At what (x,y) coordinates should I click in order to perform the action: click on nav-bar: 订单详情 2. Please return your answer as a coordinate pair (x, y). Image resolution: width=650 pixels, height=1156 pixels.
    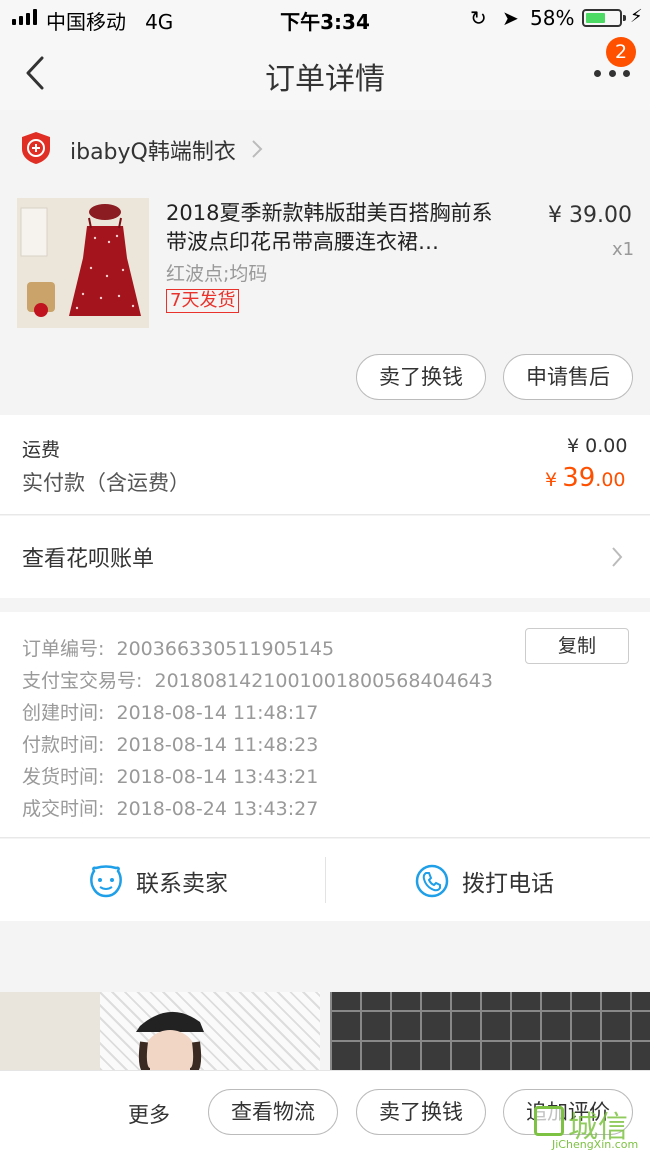
    Looking at the image, I should click on (325, 73).